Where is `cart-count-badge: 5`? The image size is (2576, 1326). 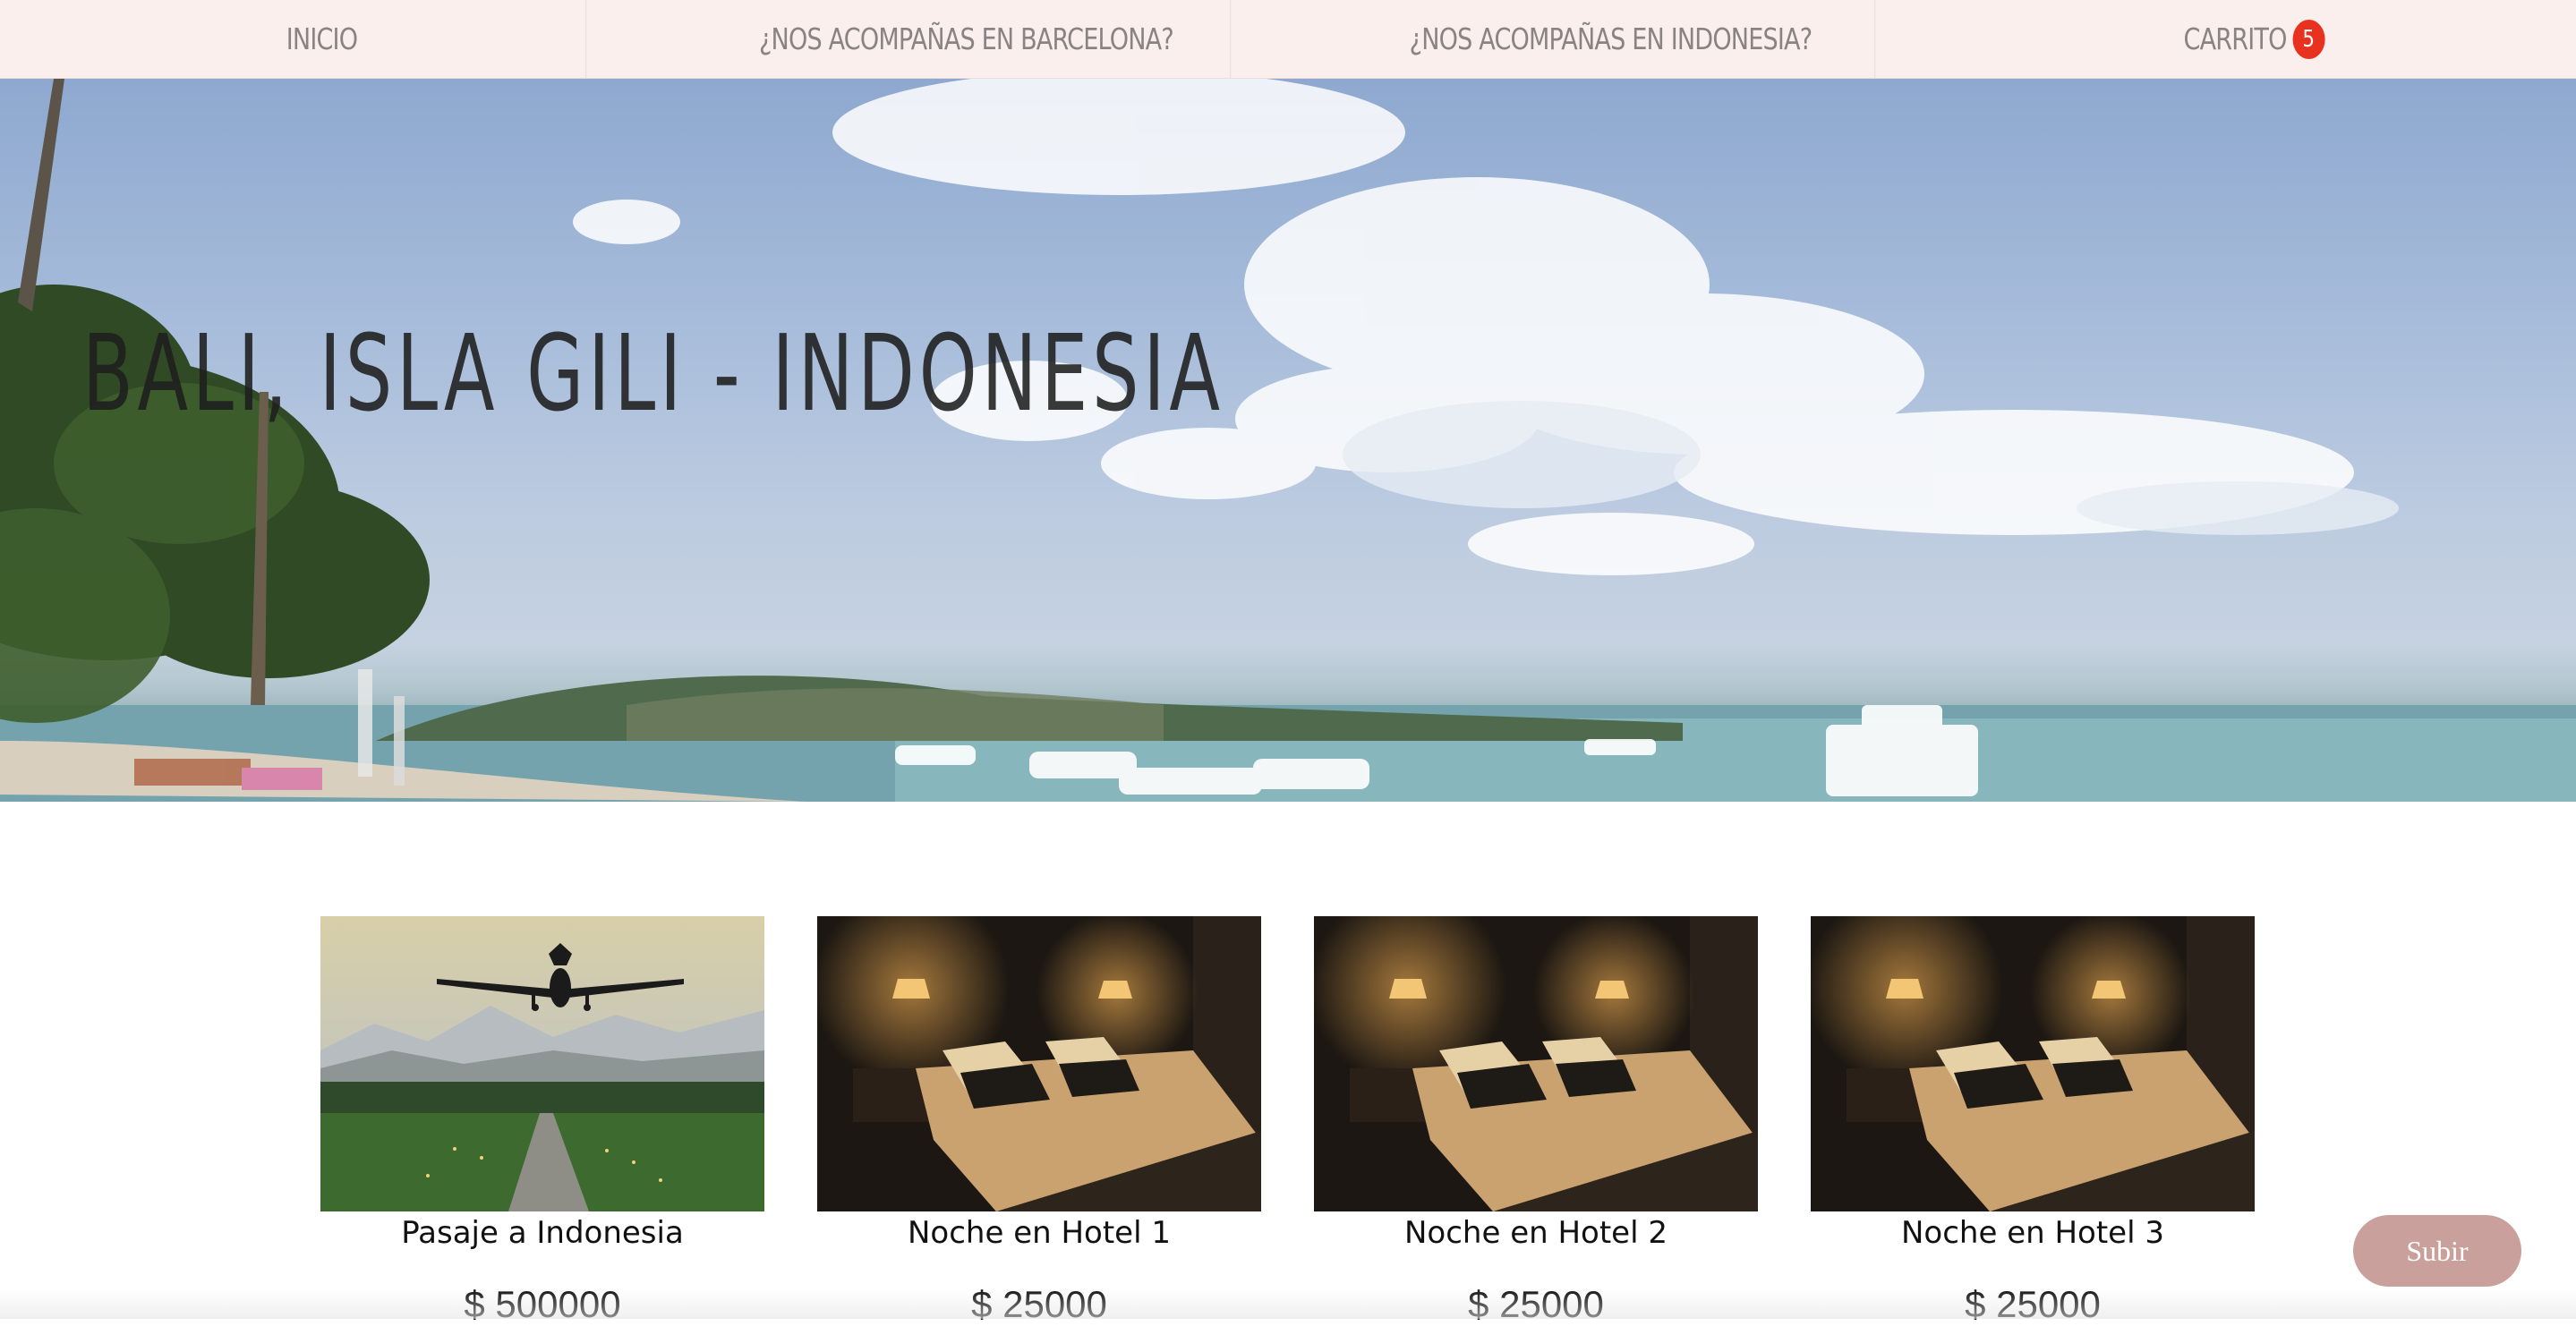
cart-count-badge: 5 is located at coordinates (2308, 39).